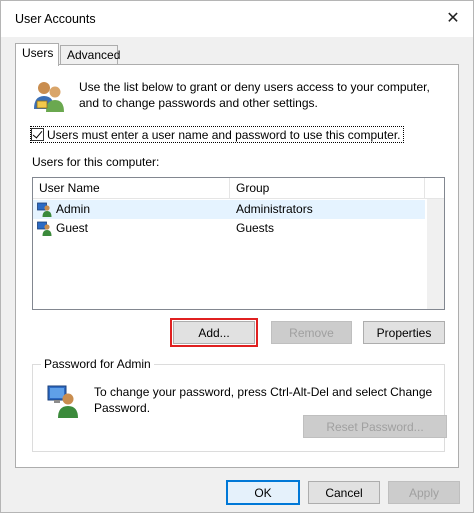  What do you see at coordinates (131, 188) in the screenshot?
I see `column-header-user-name: User Name` at bounding box center [131, 188].